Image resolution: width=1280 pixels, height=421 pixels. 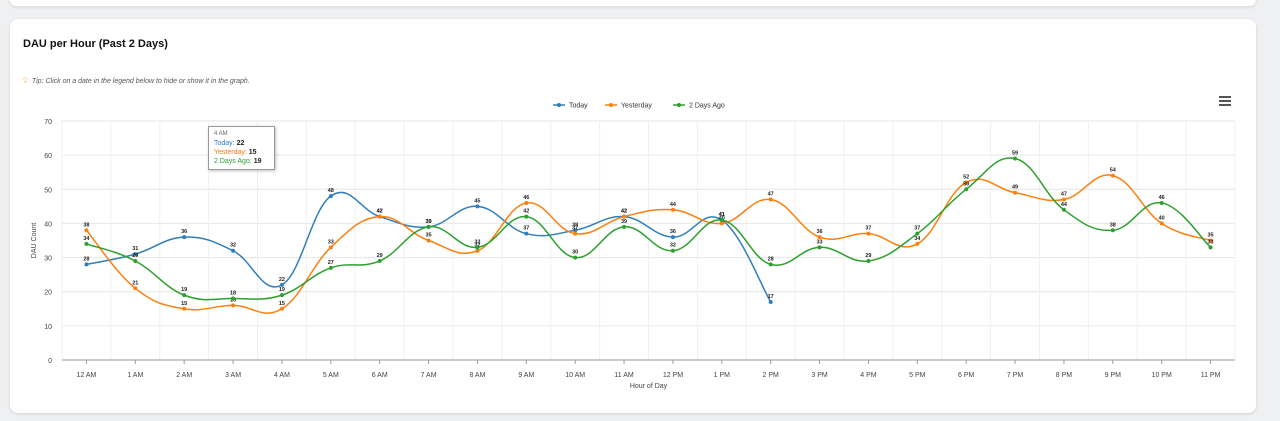 What do you see at coordinates (380, 375) in the screenshot?
I see `x-tick-label: 6 AM` at bounding box center [380, 375].